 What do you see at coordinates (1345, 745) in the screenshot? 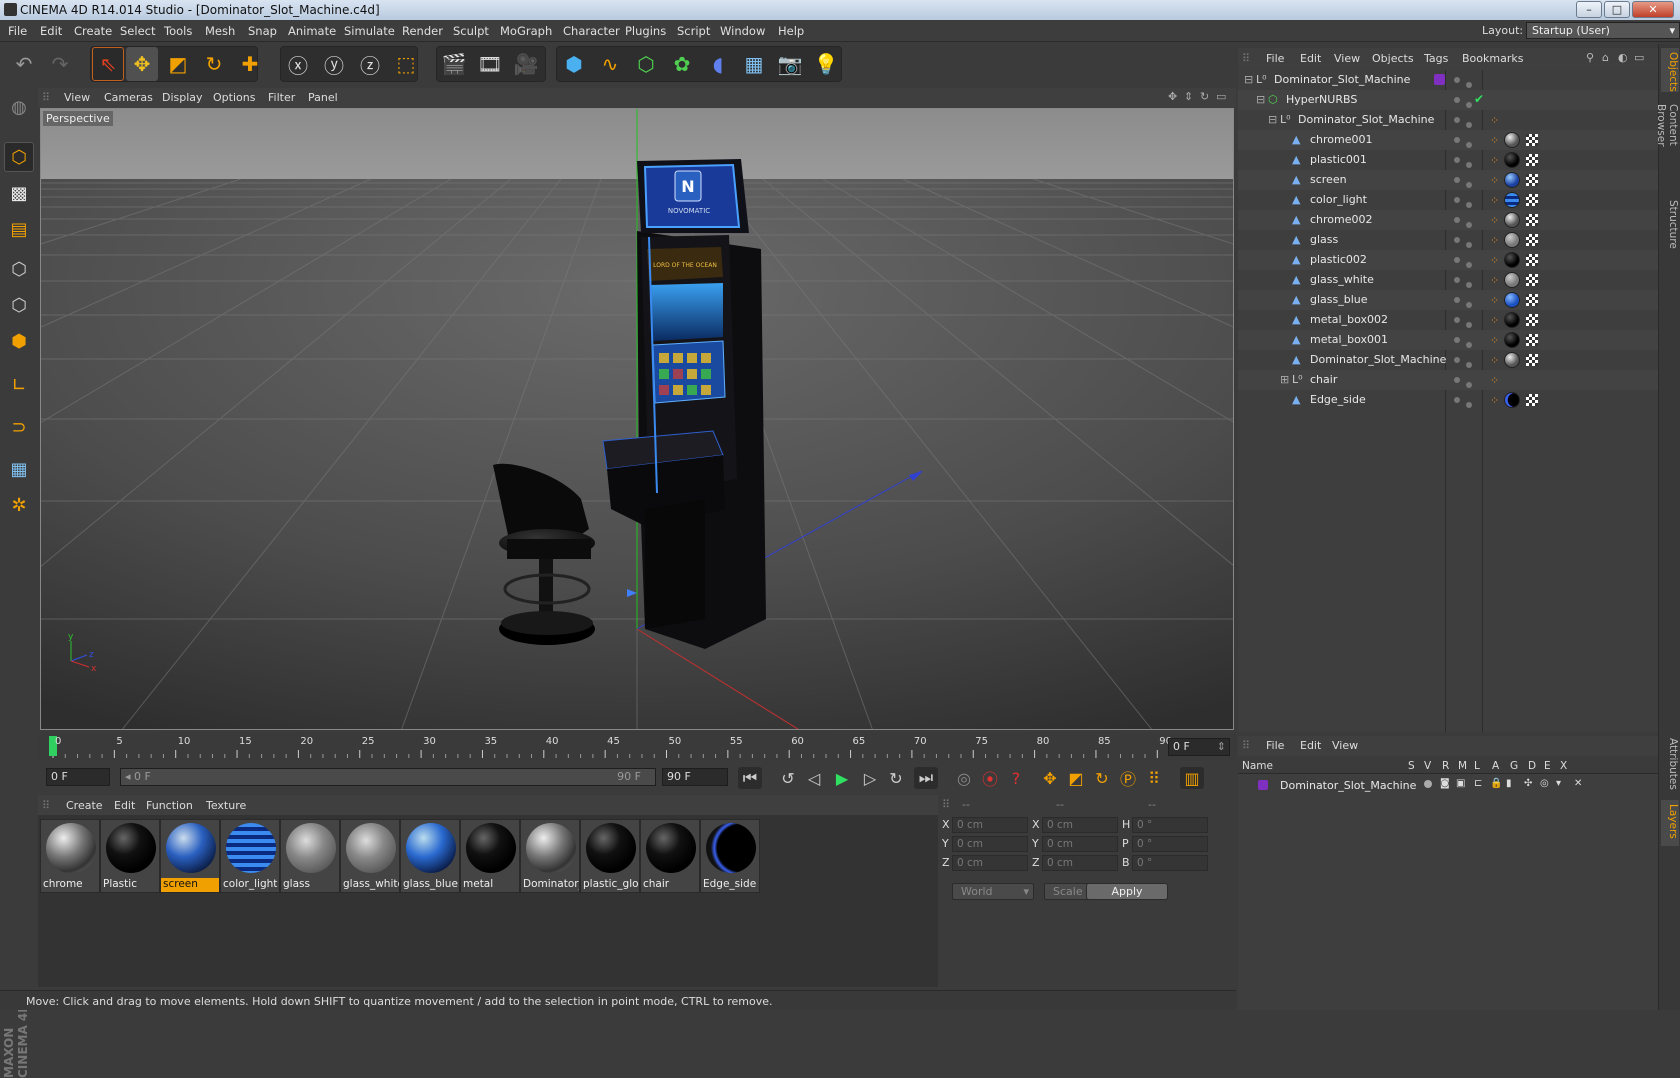
I see `layers-menu-view: View` at bounding box center [1345, 745].